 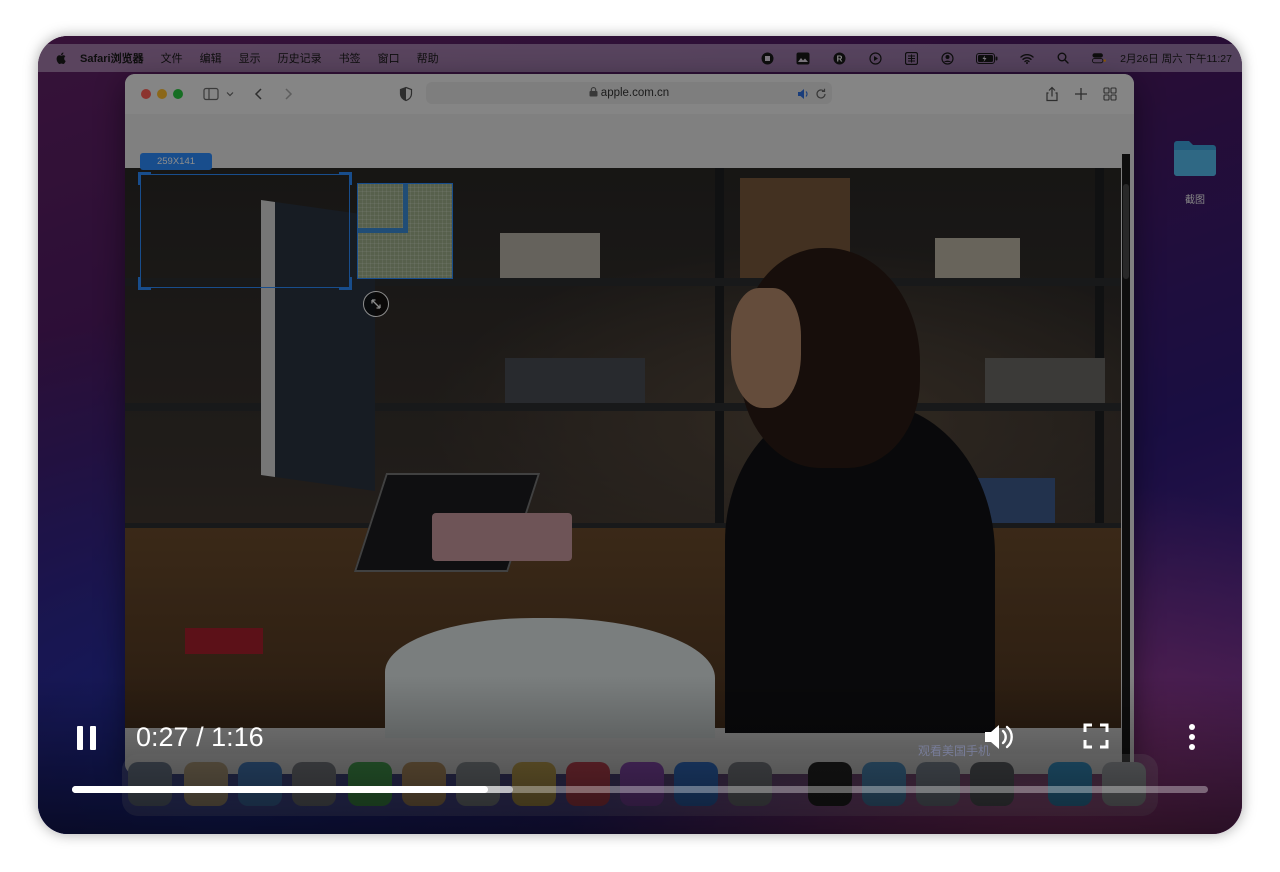 What do you see at coordinates (1192, 727) in the screenshot?
I see `more-vert-icon` at bounding box center [1192, 727].